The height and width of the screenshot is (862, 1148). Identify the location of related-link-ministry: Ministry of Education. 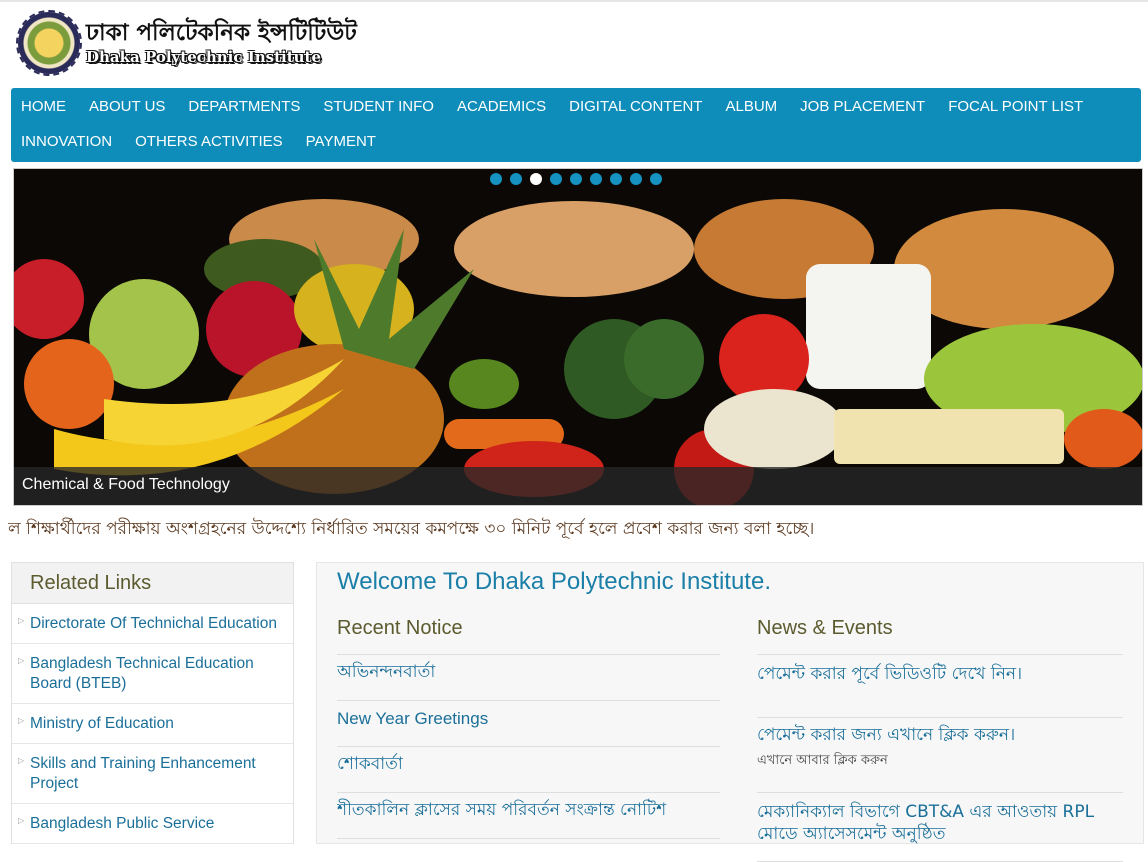
(102, 723).